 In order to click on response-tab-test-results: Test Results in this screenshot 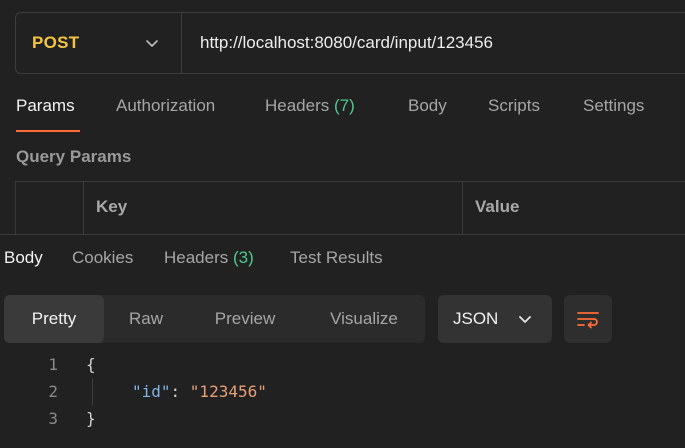, I will do `click(336, 258)`.